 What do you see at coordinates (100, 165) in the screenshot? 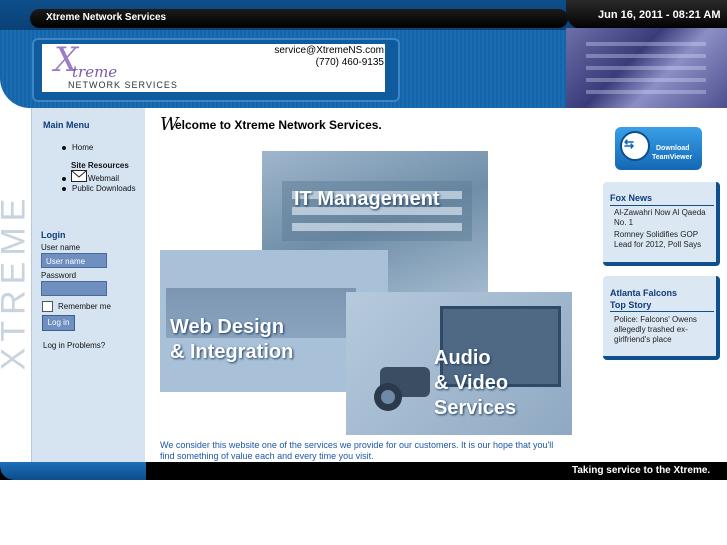
I see `site-resources-heading: Site Resources` at bounding box center [100, 165].